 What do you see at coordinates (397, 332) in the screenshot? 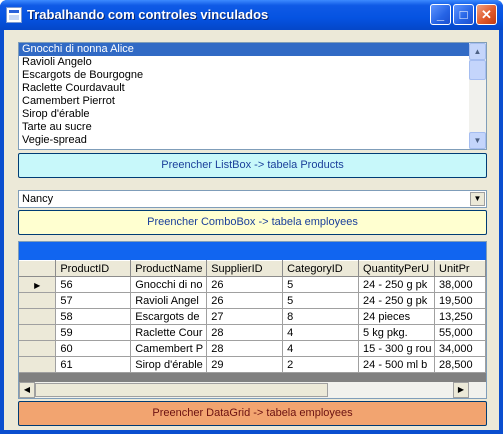
I see `table-cell: 5 kg pkg.` at bounding box center [397, 332].